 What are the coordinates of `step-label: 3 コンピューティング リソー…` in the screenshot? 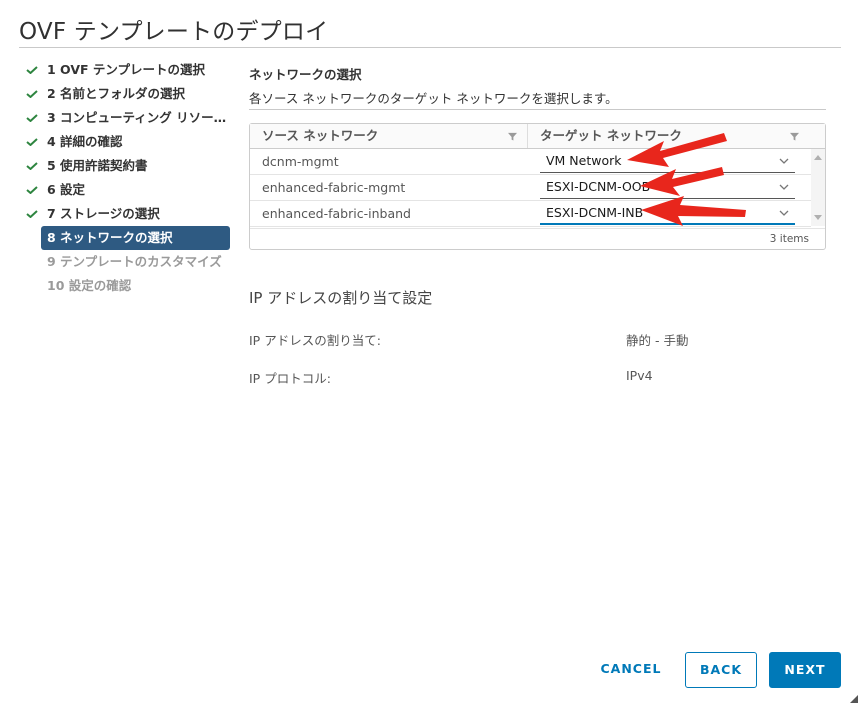 It's located at (137, 117).